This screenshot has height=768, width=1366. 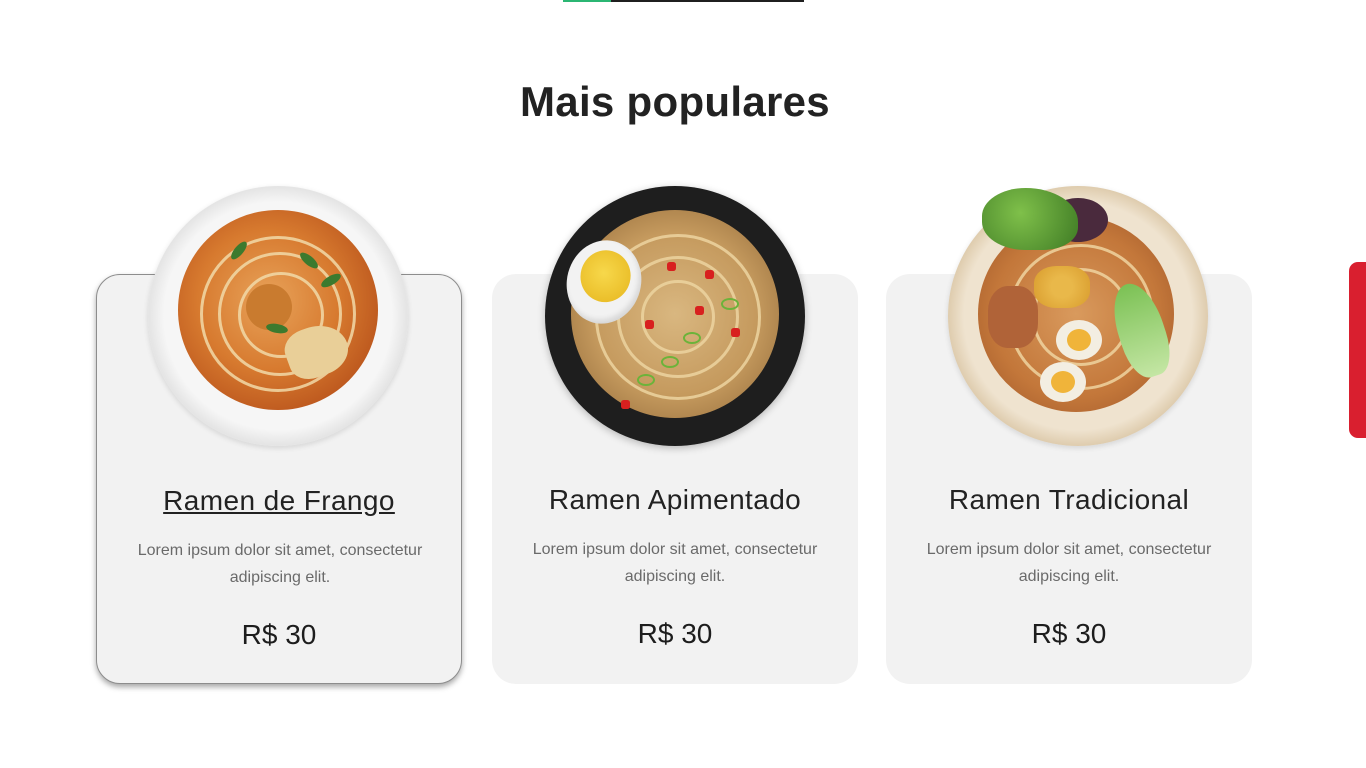 I want to click on section-title: Mais populares, so click(x=675, y=101).